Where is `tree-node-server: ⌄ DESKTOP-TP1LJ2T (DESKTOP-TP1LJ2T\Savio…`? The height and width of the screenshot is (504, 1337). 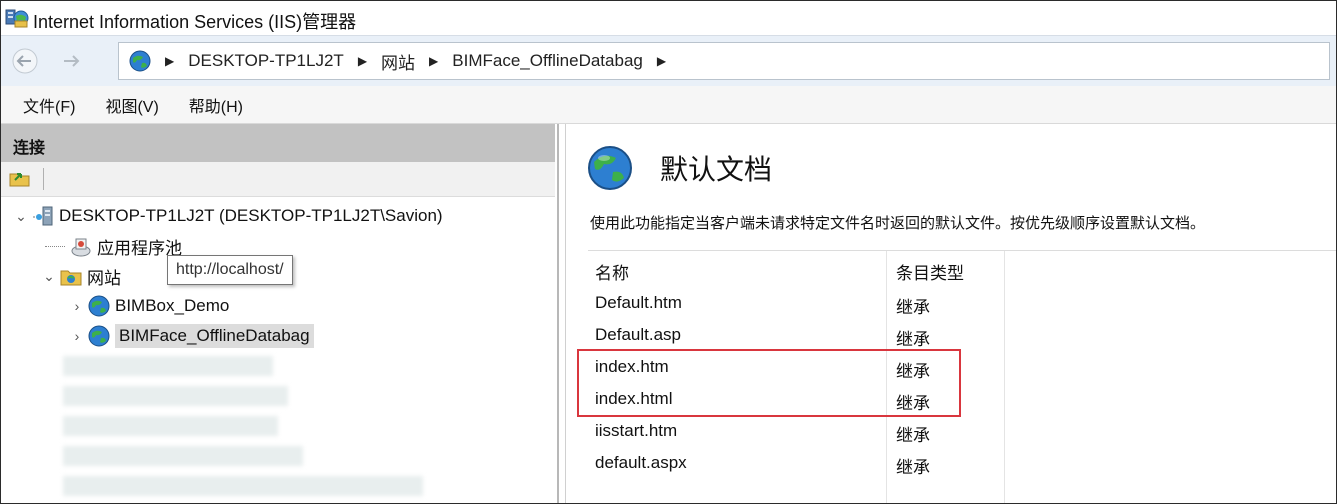 tree-node-server: ⌄ DESKTOP-TP1LJ2T (DESKTOP-TP1LJ2T\Savio… is located at coordinates (228, 216).